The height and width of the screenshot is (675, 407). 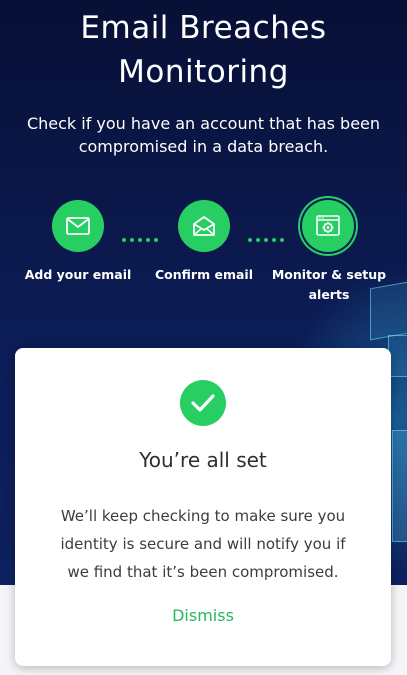 I want to click on step-add-email, so click(x=78, y=226).